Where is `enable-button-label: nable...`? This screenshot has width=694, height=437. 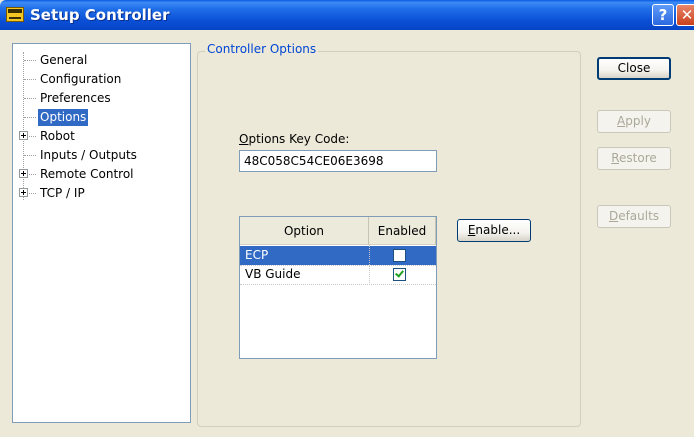 enable-button-label: nable... is located at coordinates (498, 230).